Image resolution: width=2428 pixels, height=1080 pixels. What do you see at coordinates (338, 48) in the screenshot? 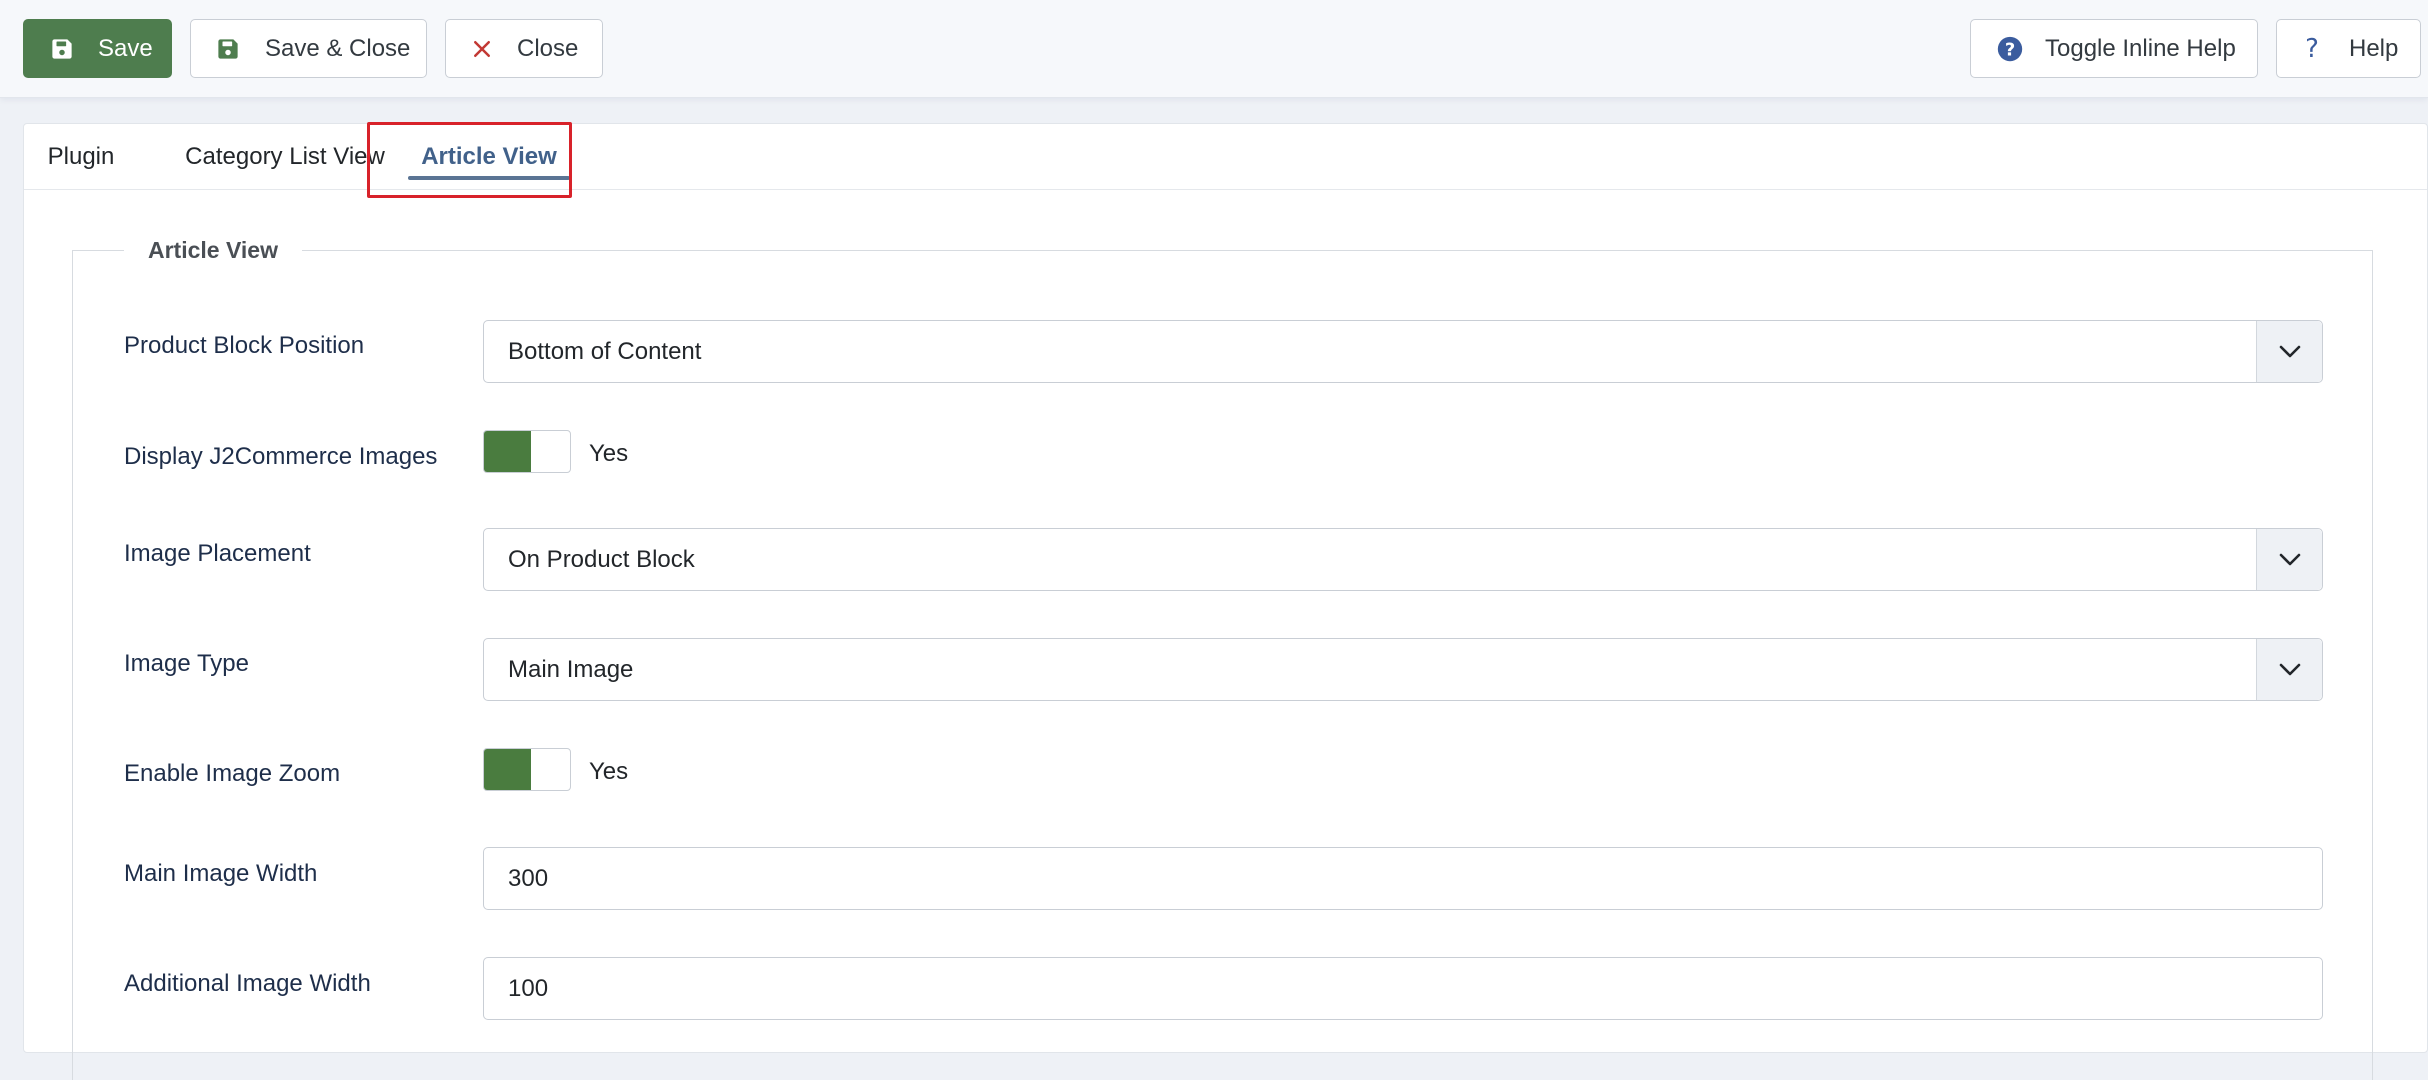
I see `save-and-close-label: Save & Close` at bounding box center [338, 48].